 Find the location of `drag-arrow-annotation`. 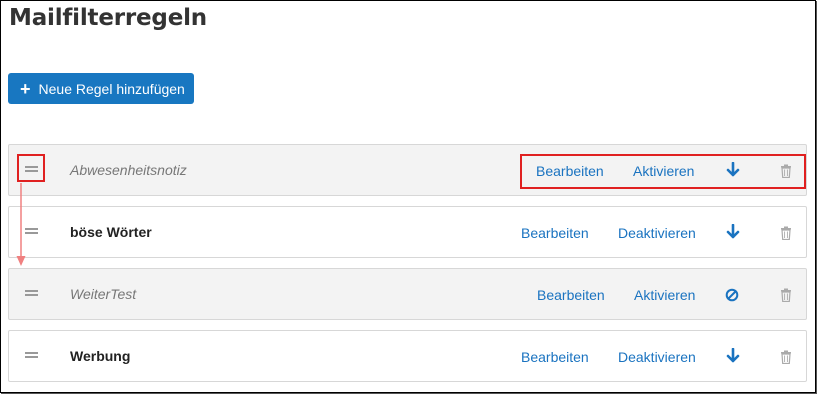

drag-arrow-annotation is located at coordinates (21, 224).